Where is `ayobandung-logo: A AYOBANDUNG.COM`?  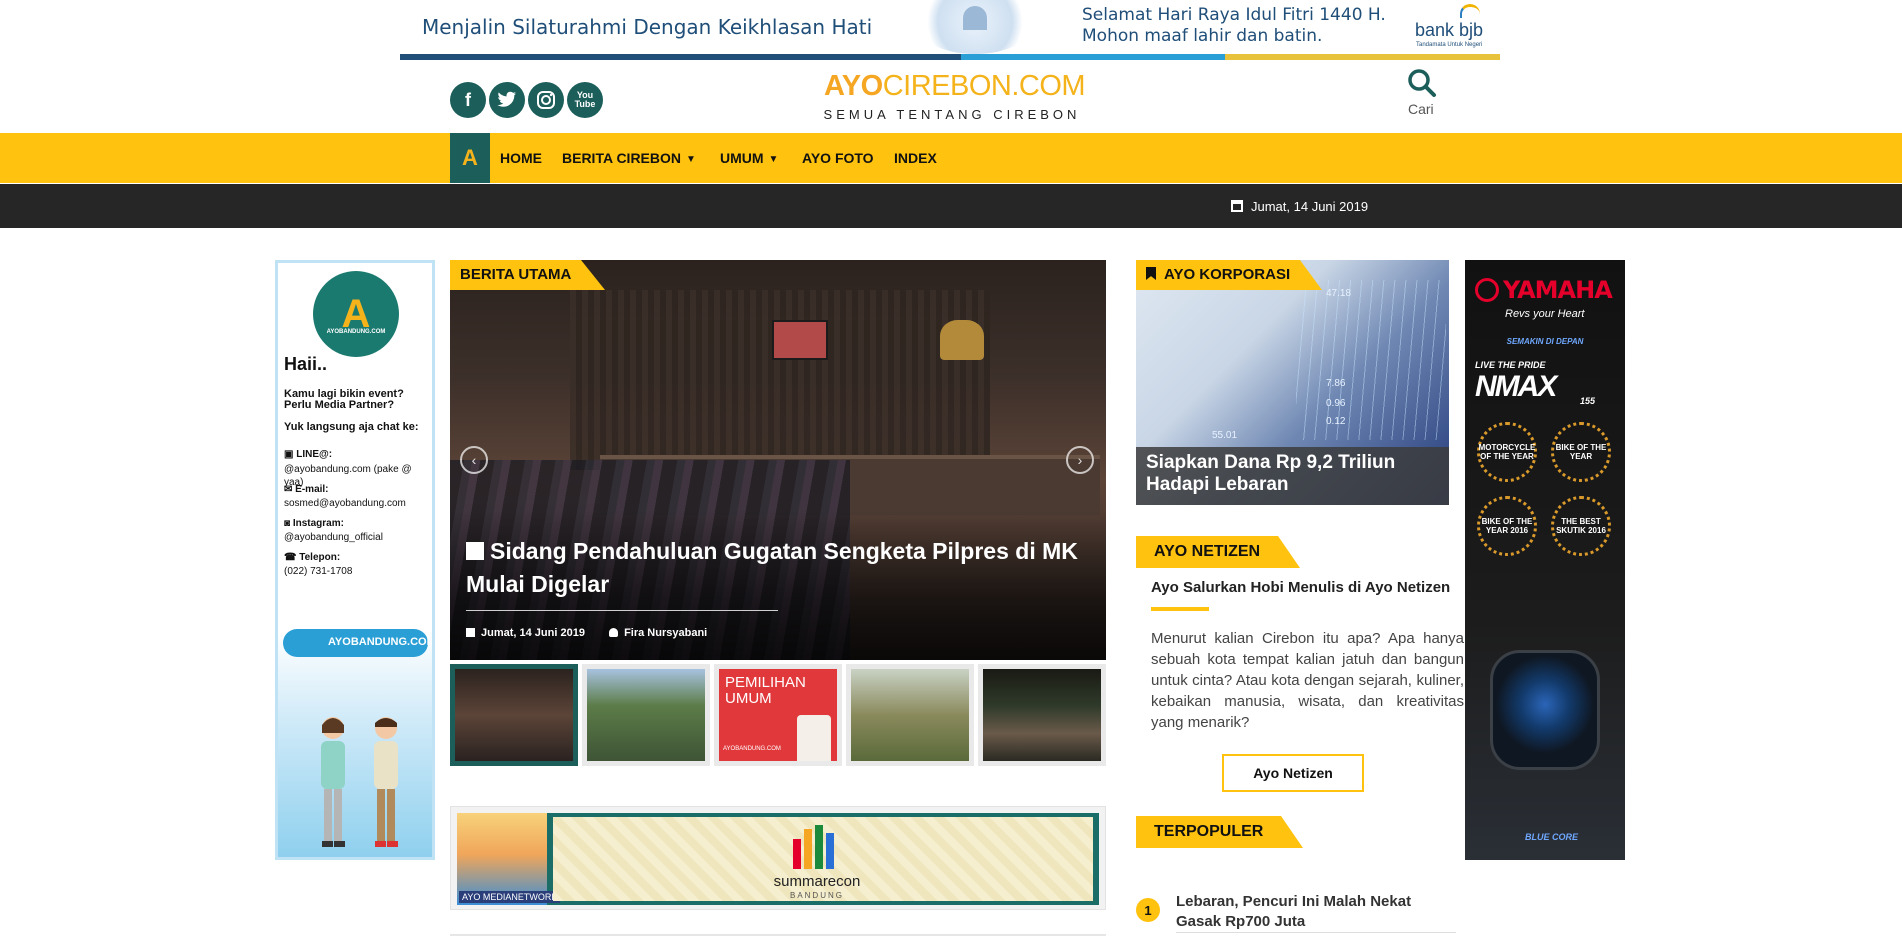
ayobandung-logo: A AYOBANDUNG.COM is located at coordinates (356, 314).